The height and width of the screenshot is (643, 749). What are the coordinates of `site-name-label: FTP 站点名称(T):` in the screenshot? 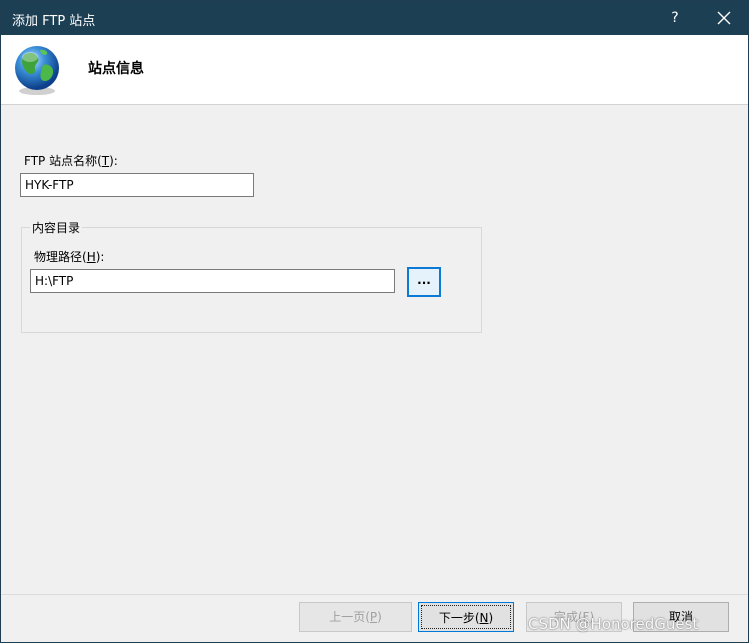 It's located at (71, 161).